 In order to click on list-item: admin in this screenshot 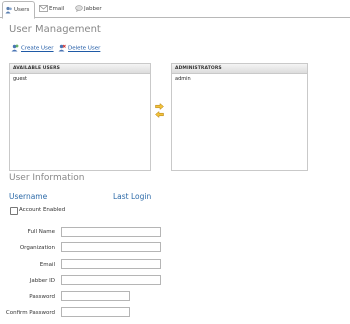, I will do `click(239, 79)`.